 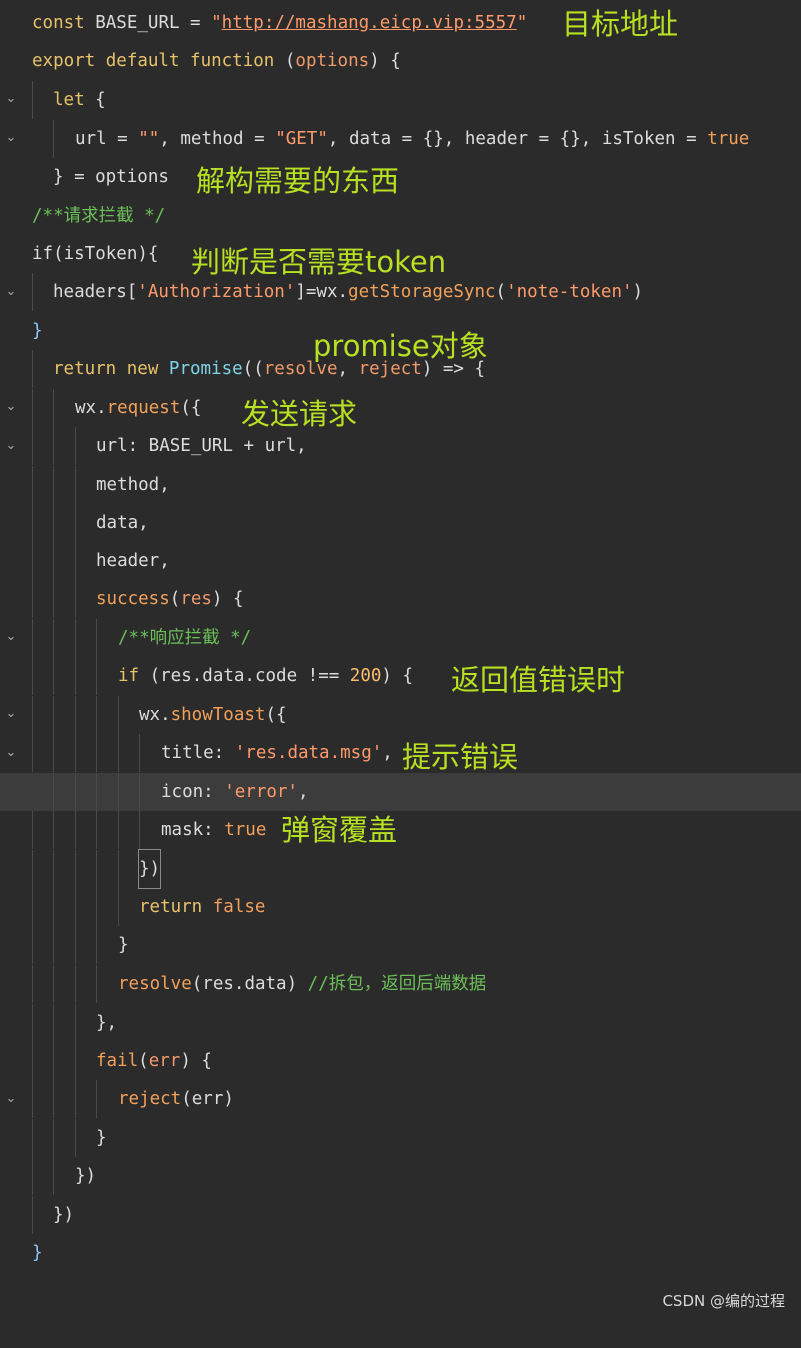 What do you see at coordinates (129, 676) in the screenshot?
I see `keyword: if` at bounding box center [129, 676].